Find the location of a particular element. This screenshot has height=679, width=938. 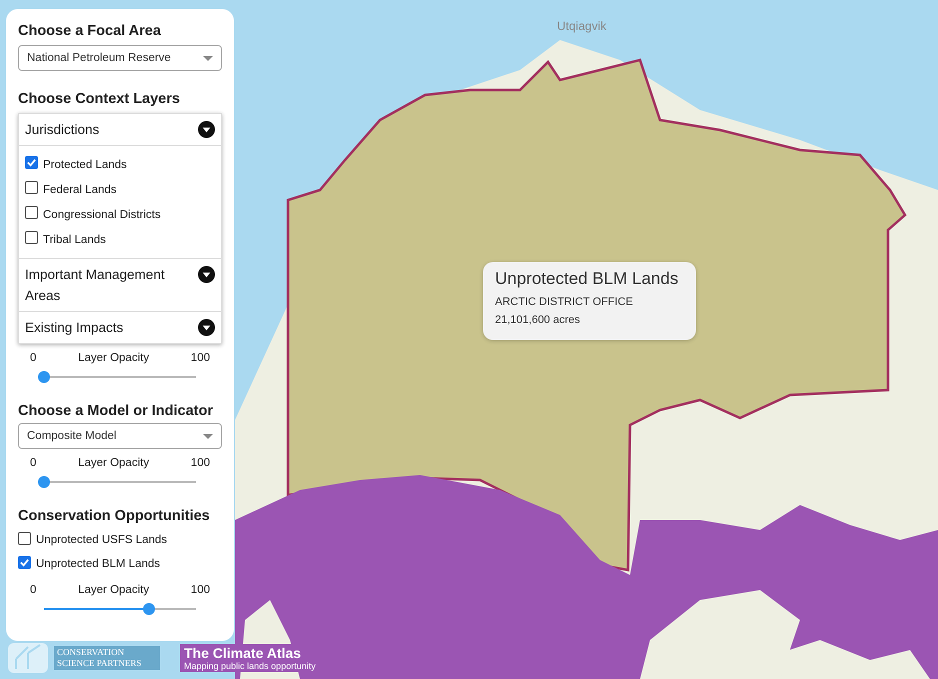

accordion-header: Jurisdictions is located at coordinates (120, 129).